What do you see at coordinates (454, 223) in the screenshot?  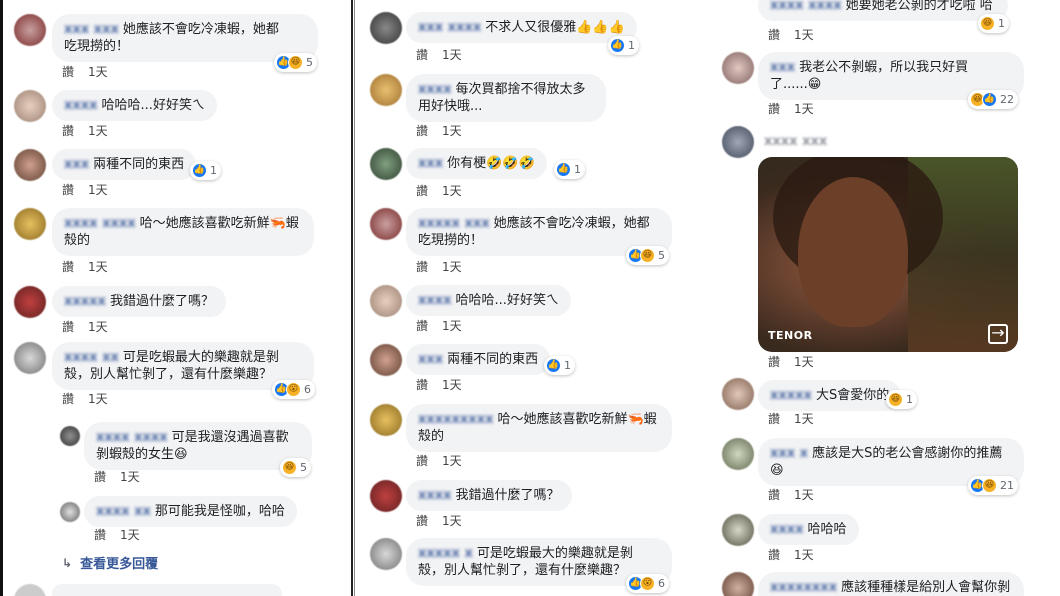 I see `commenter-name: xxxxx xxx` at bounding box center [454, 223].